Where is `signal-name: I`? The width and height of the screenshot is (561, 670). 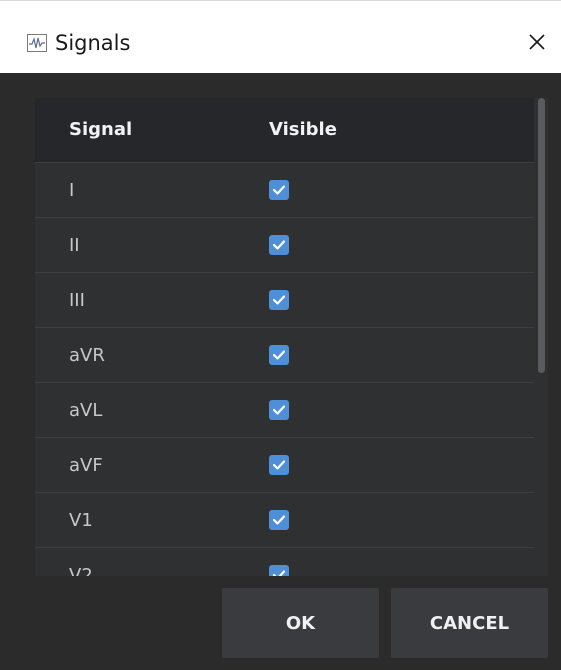
signal-name: I is located at coordinates (72, 190).